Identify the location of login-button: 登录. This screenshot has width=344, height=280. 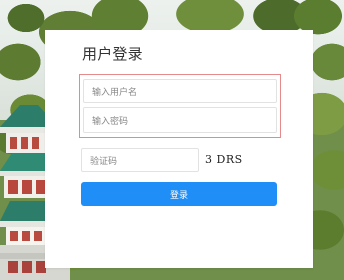
(179, 194).